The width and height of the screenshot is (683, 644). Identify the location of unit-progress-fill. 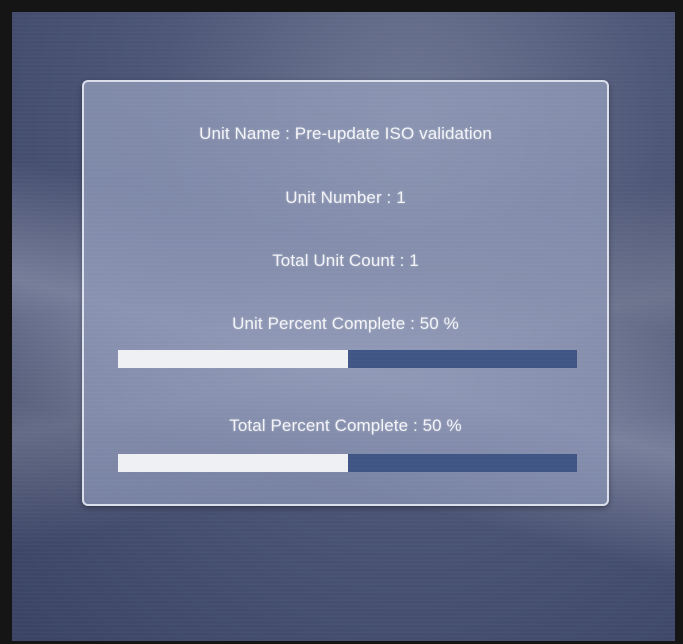
(233, 359).